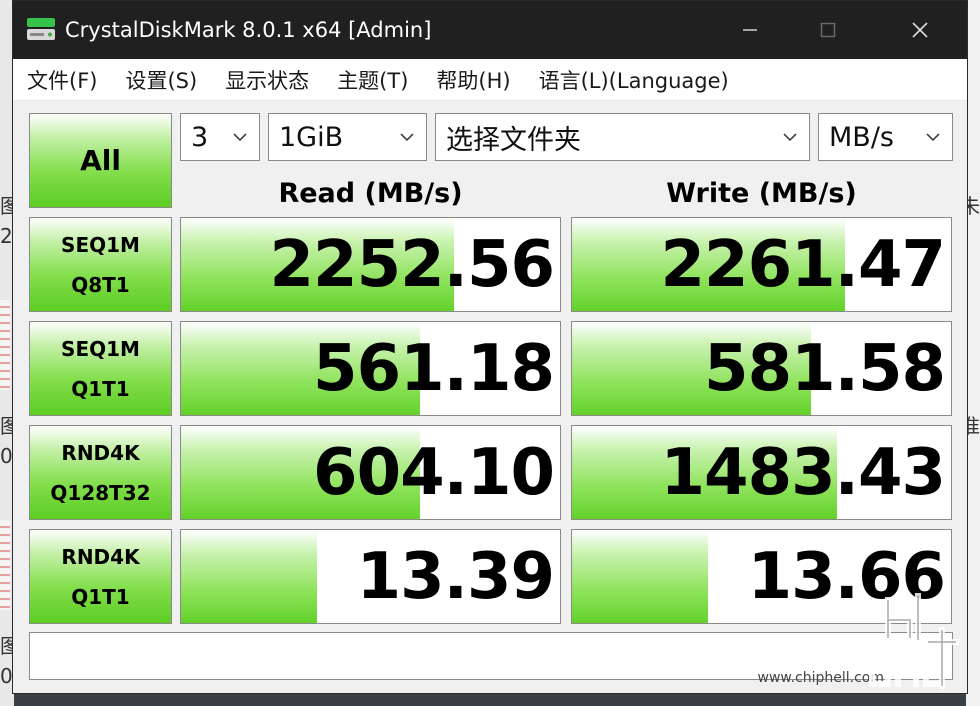  I want to click on test-count-value: 3, so click(200, 137).